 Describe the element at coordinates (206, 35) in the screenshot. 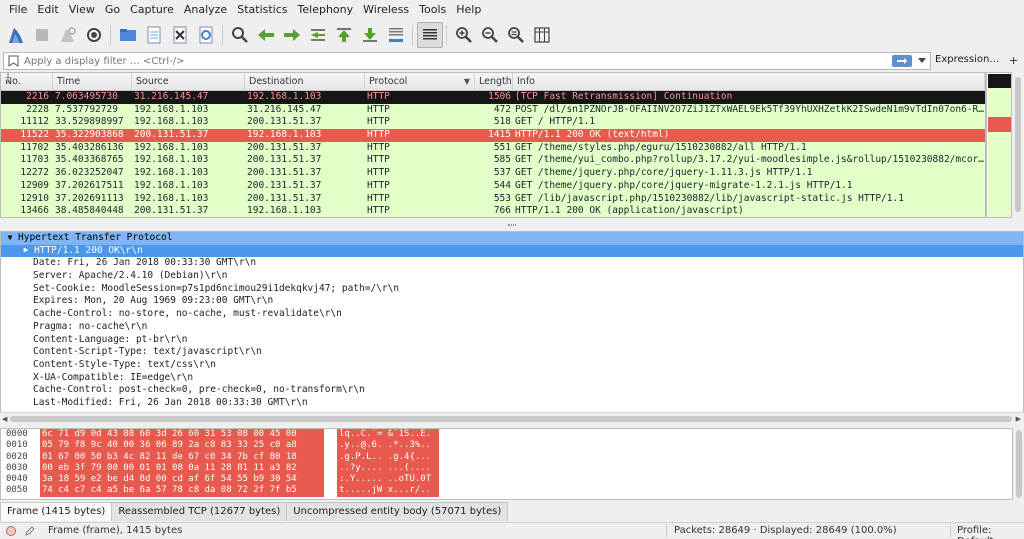

I see `reload-icon` at that location.